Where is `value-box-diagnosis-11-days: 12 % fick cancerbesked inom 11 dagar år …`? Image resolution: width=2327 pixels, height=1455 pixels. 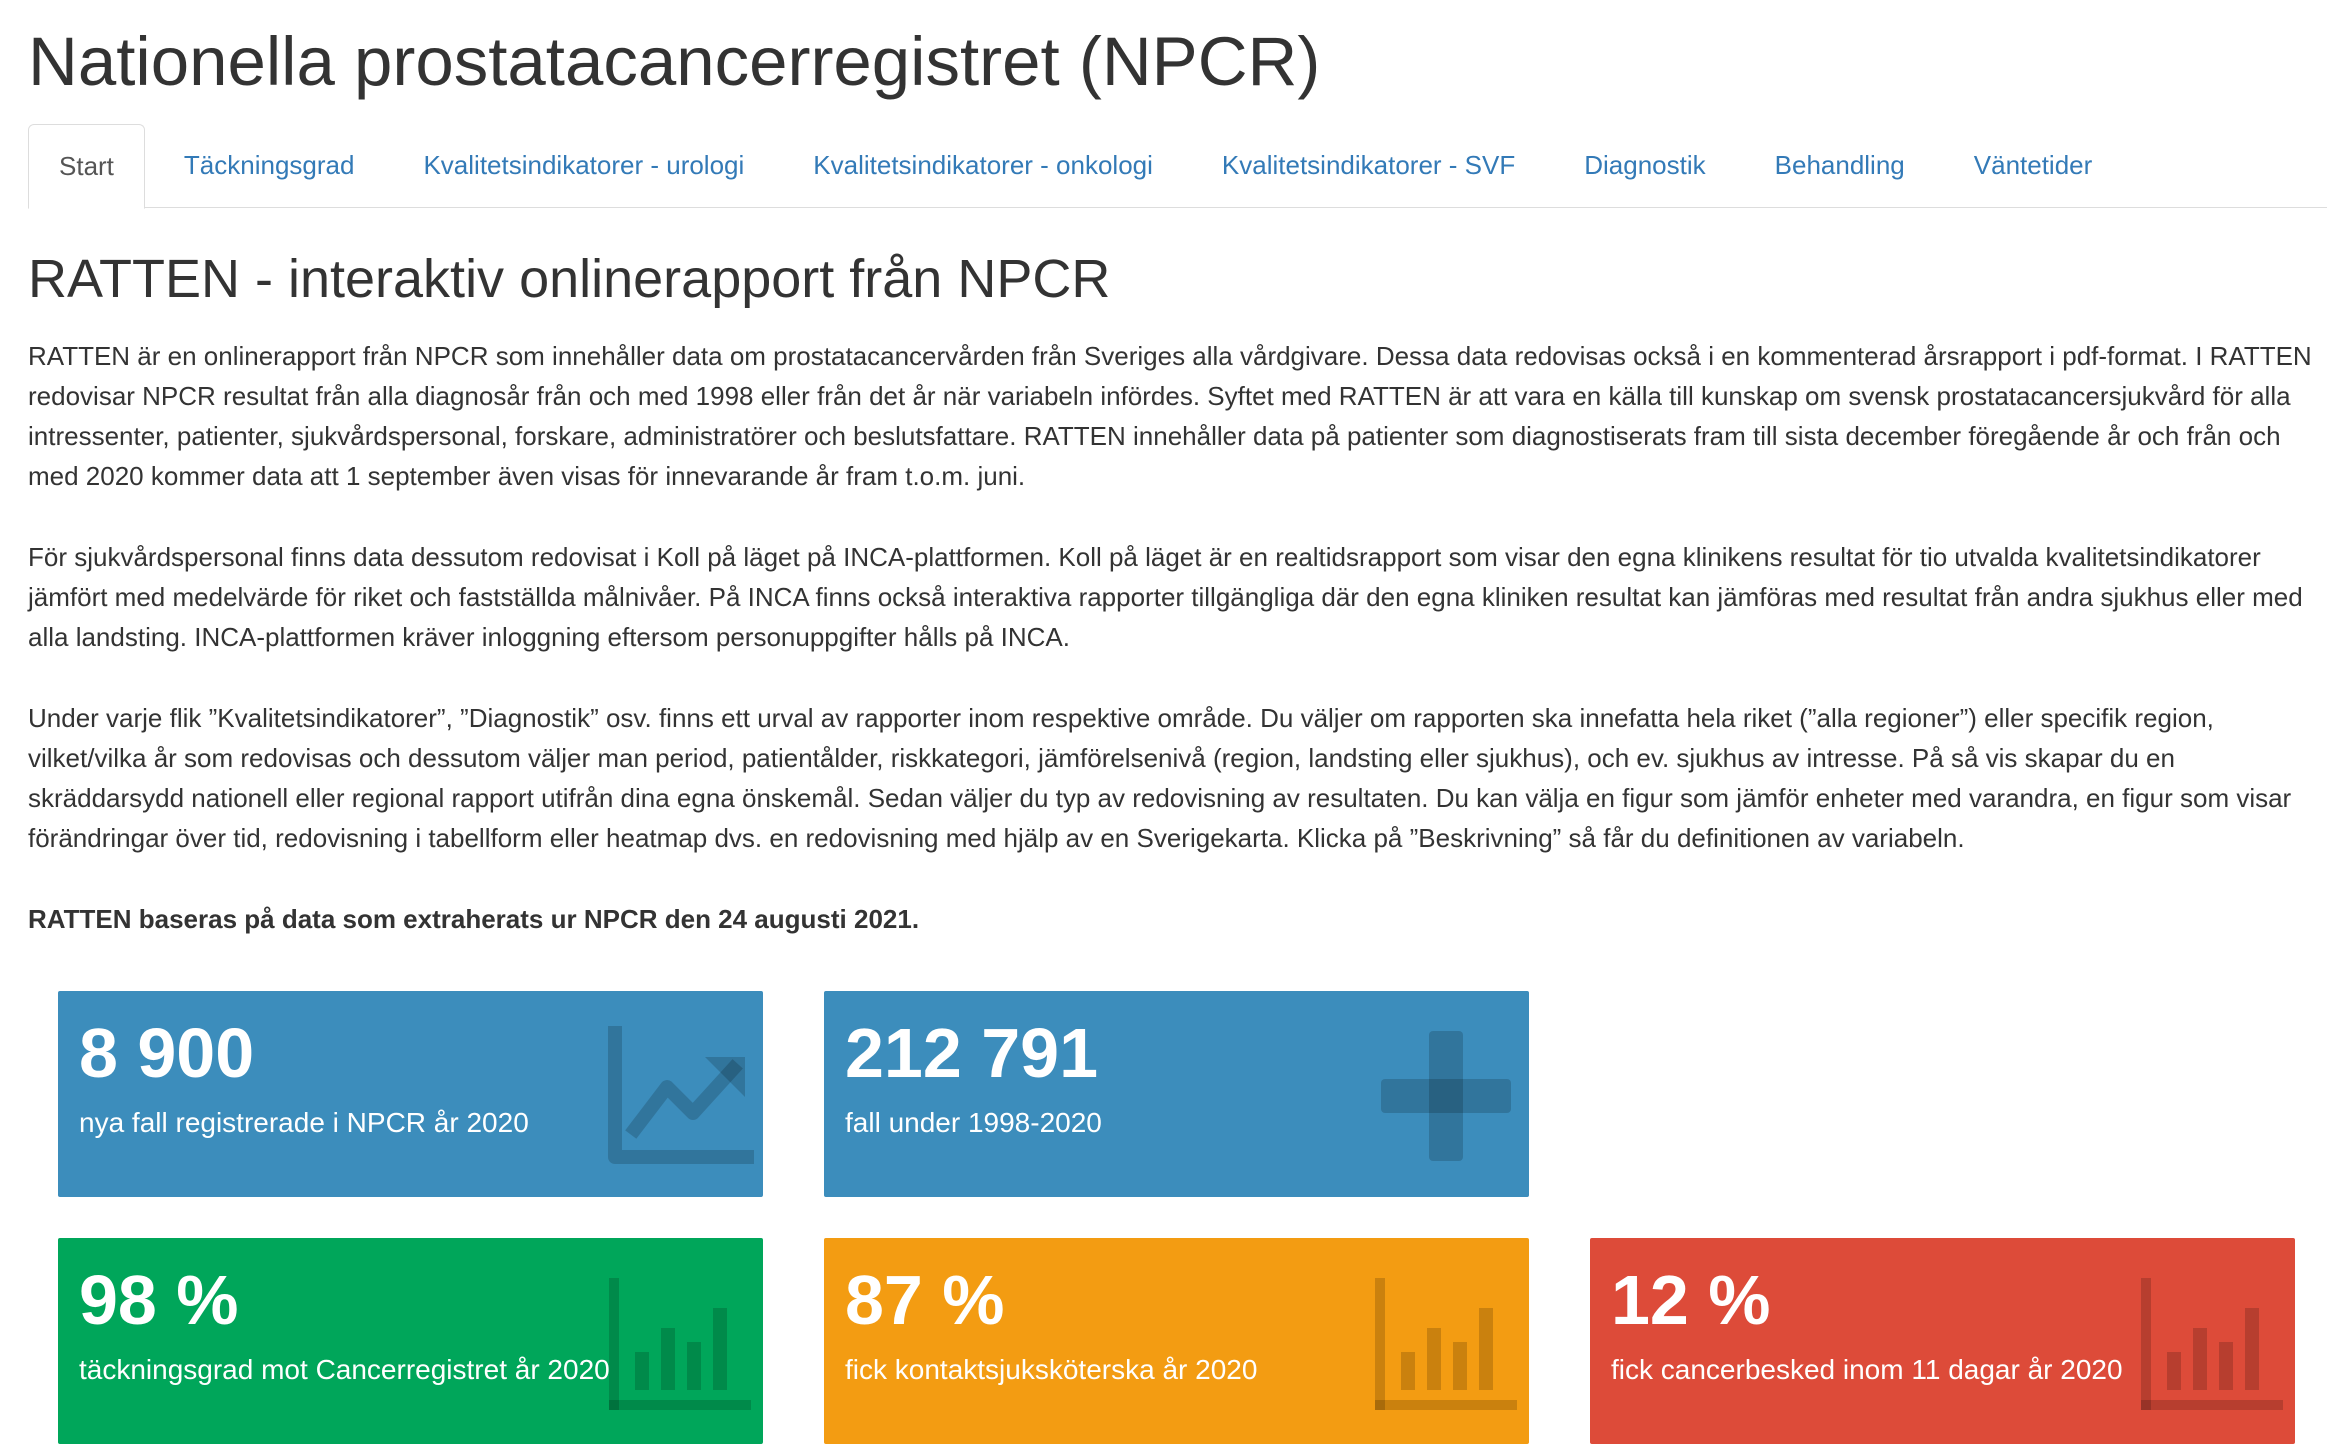 value-box-diagnosis-11-days: 12 % fick cancerbesked inom 11 dagar år … is located at coordinates (1942, 1341).